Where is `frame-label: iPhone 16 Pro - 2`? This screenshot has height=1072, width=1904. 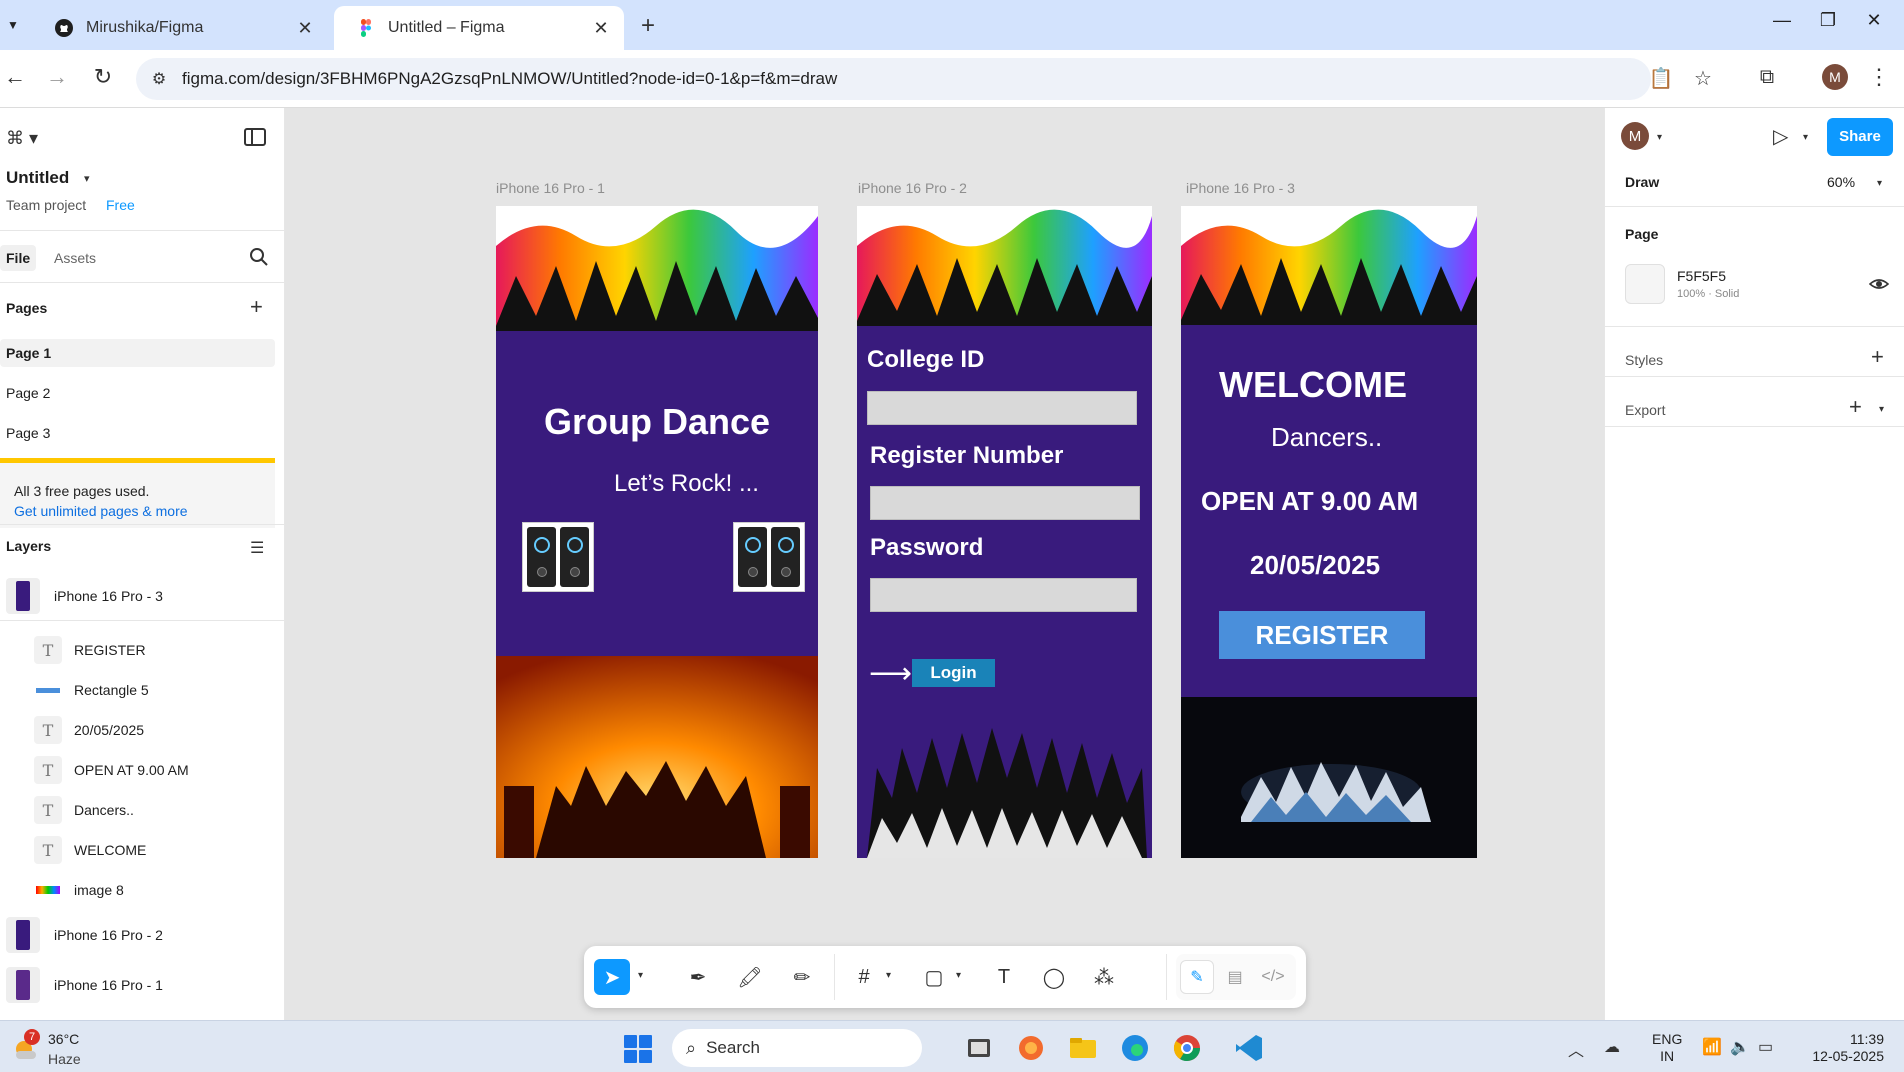 frame-label: iPhone 16 Pro - 2 is located at coordinates (912, 188).